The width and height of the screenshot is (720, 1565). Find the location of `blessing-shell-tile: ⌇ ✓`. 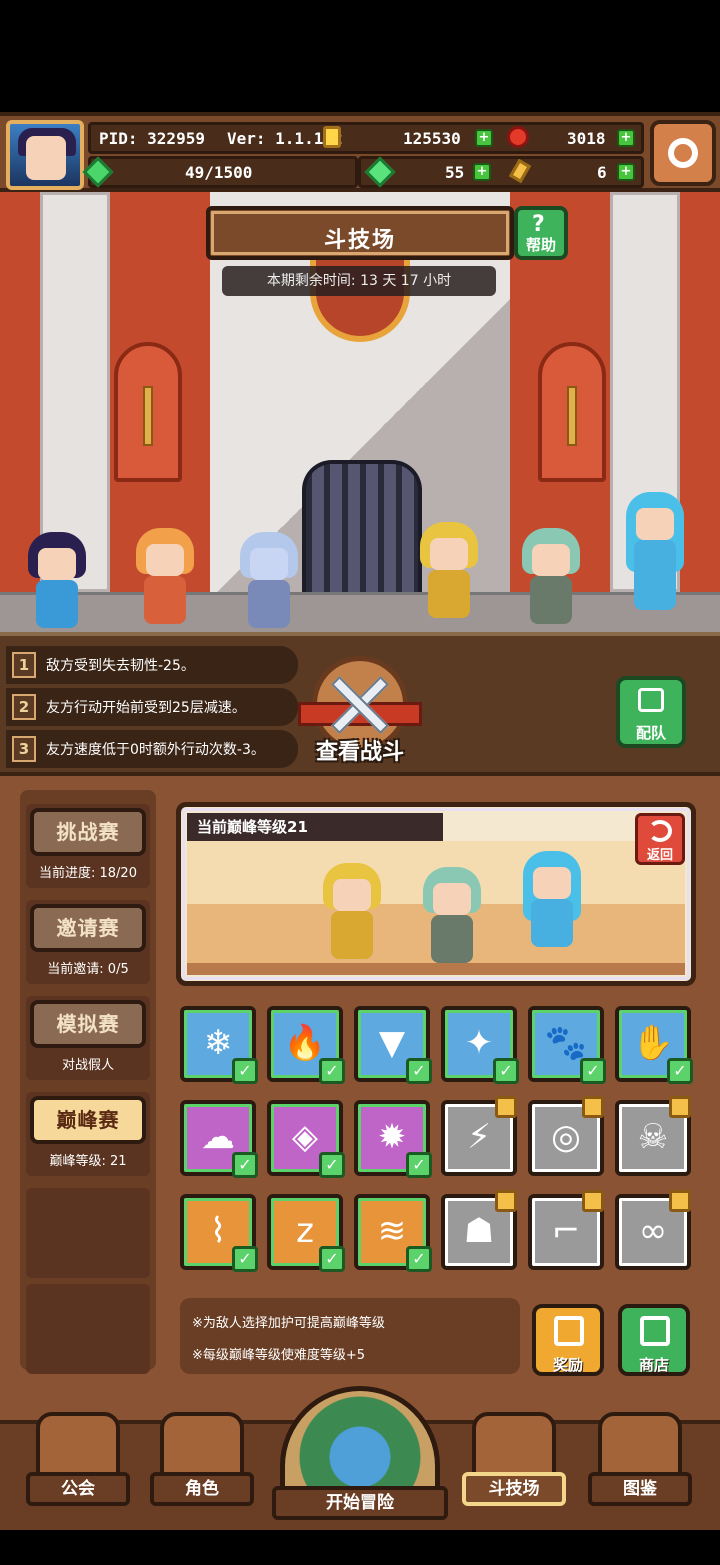

blessing-shell-tile: ⌇ ✓ is located at coordinates (219, 1233).